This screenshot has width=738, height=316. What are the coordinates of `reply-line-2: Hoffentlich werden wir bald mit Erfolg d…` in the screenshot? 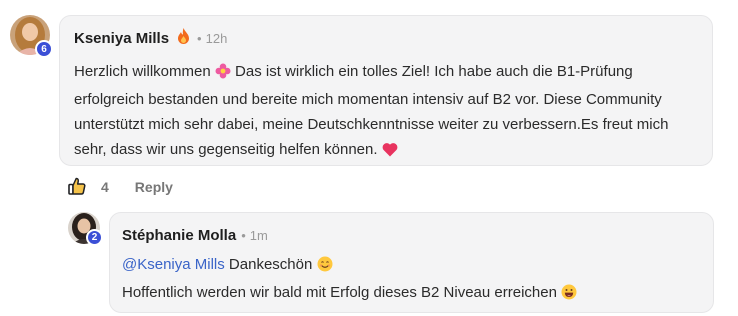 It's located at (411, 294).